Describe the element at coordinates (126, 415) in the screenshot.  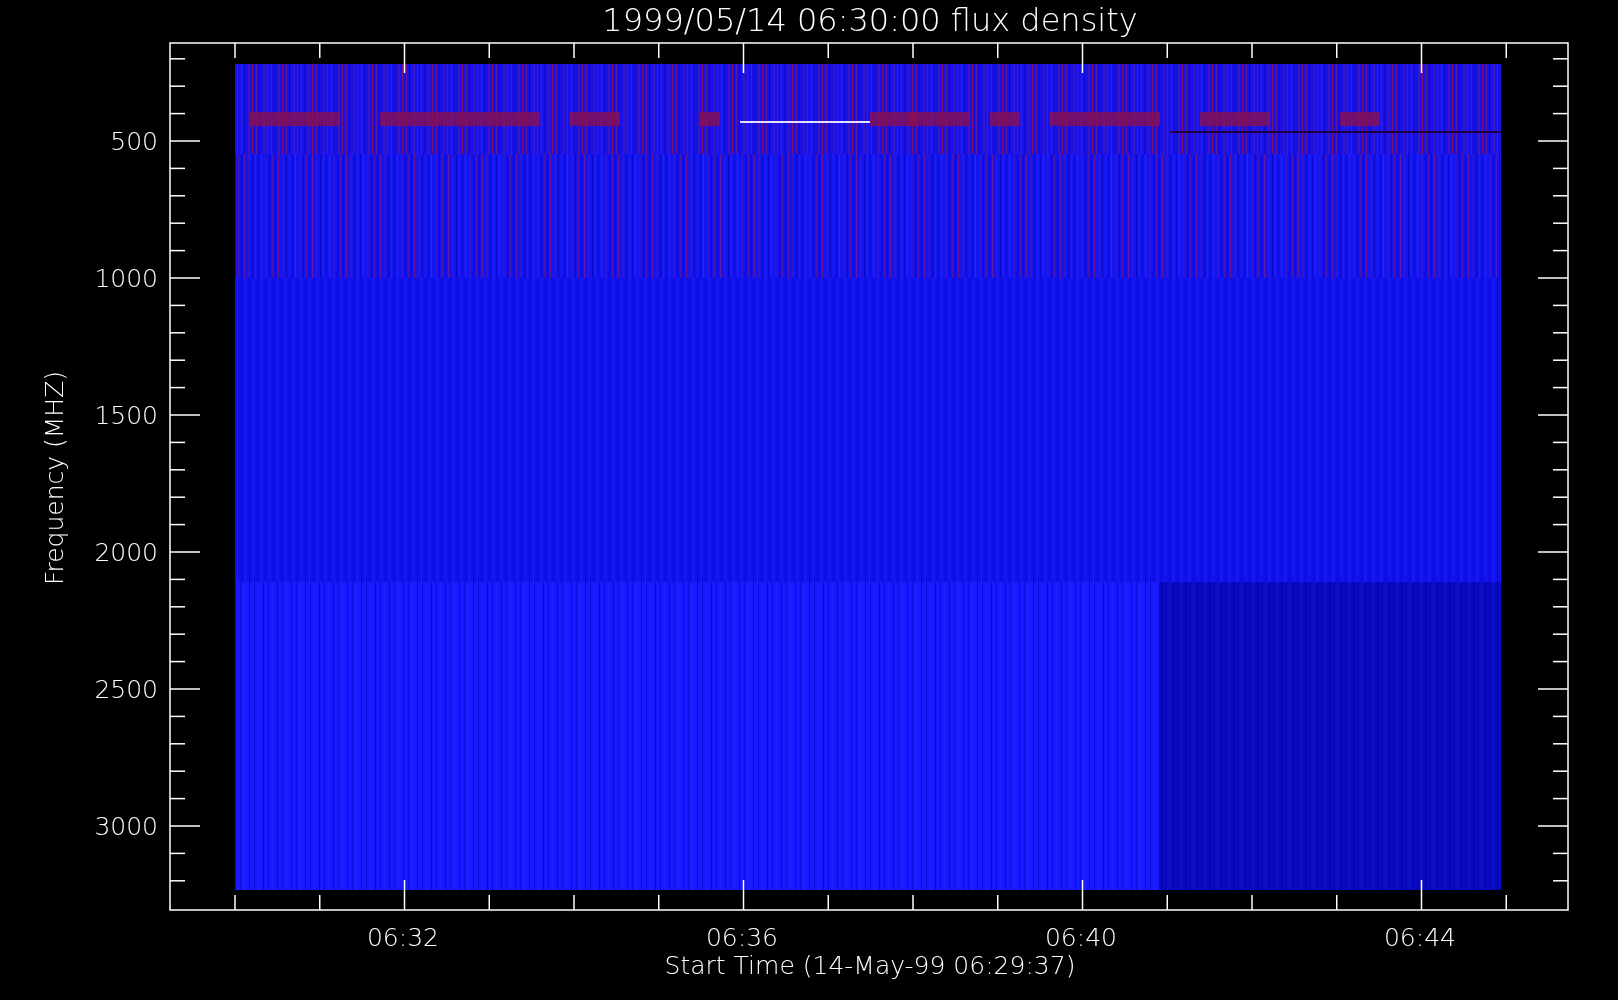
I see `y-tick-label: 1500` at that location.